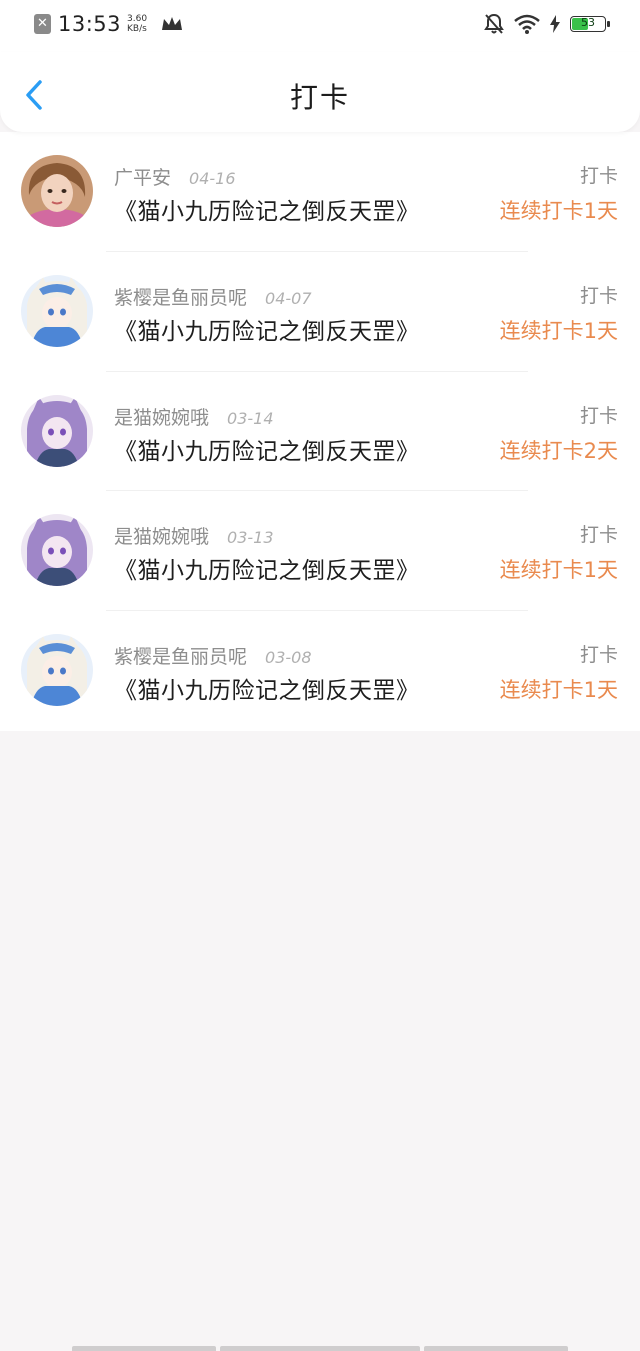 The image size is (640, 1351). Describe the element at coordinates (172, 24) in the screenshot. I see `crown-icon` at that location.